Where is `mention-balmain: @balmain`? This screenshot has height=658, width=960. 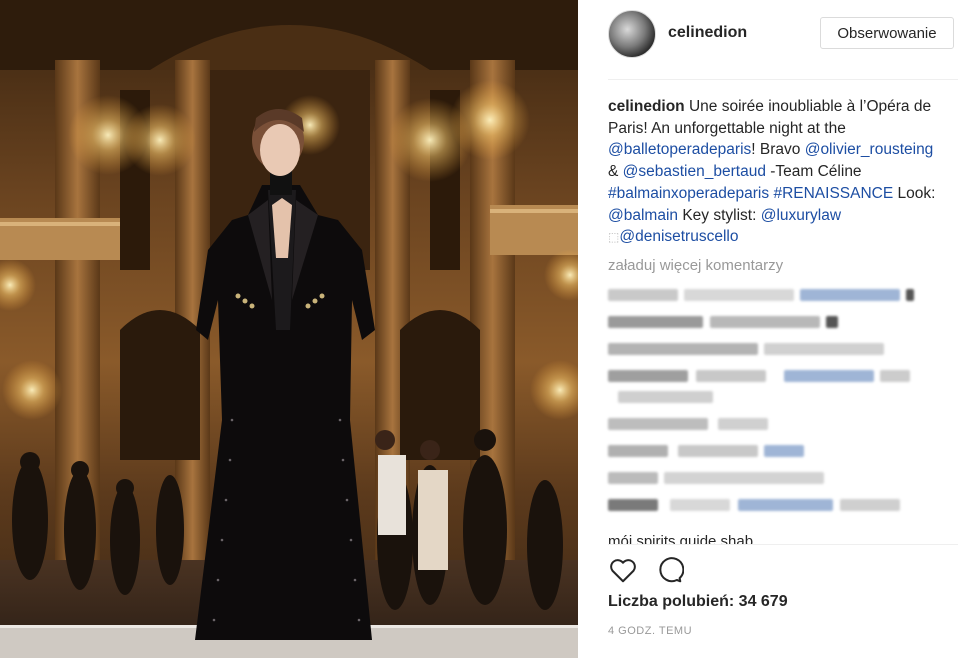 mention-balmain: @balmain is located at coordinates (643, 215).